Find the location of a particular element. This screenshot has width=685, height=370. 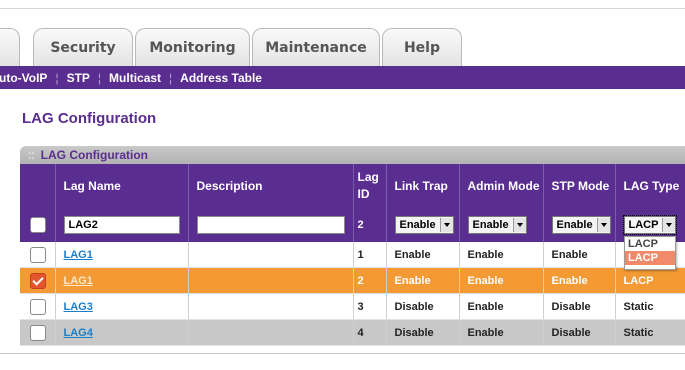

admin-mode-select: Enable is located at coordinates (497, 225).